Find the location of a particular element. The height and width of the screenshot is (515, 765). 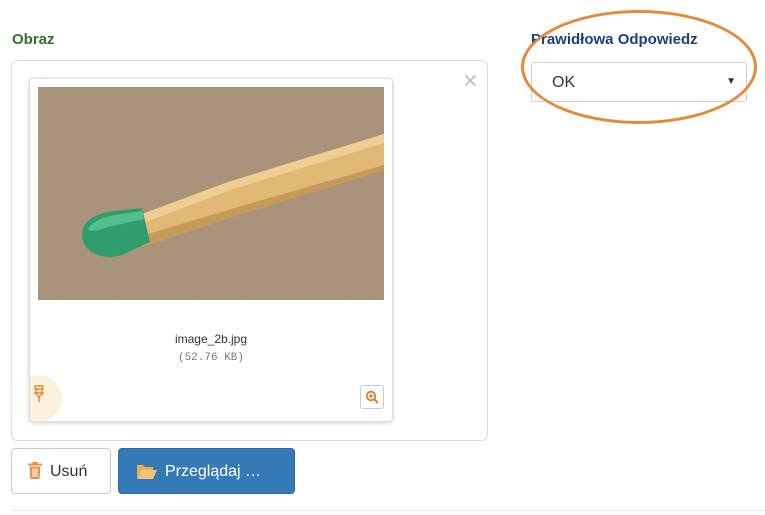

close-icon: × is located at coordinates (470, 80).